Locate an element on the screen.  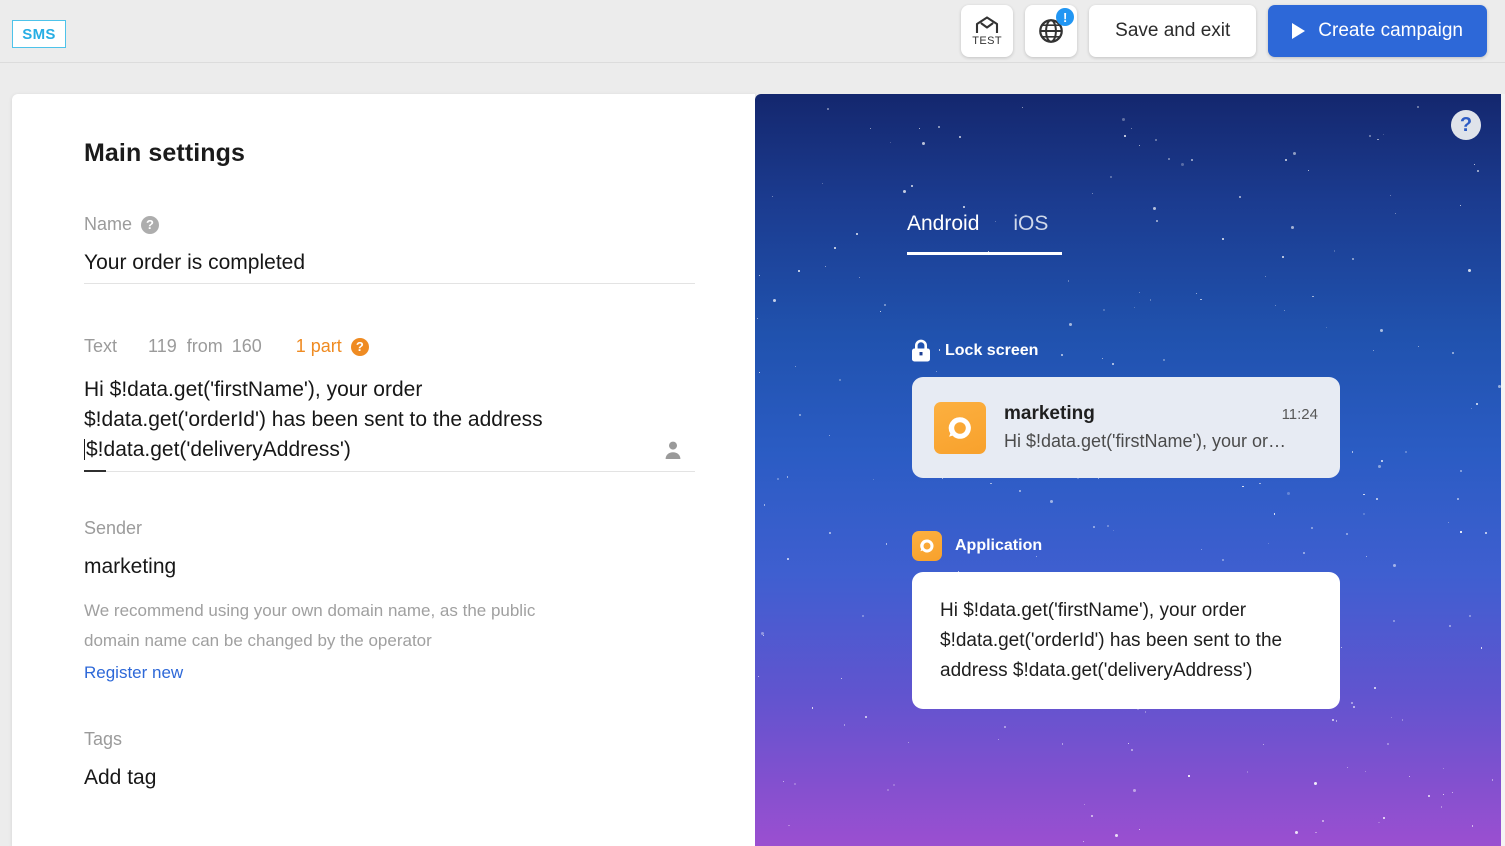
home-envelope-test-icon is located at coordinates (987, 24).